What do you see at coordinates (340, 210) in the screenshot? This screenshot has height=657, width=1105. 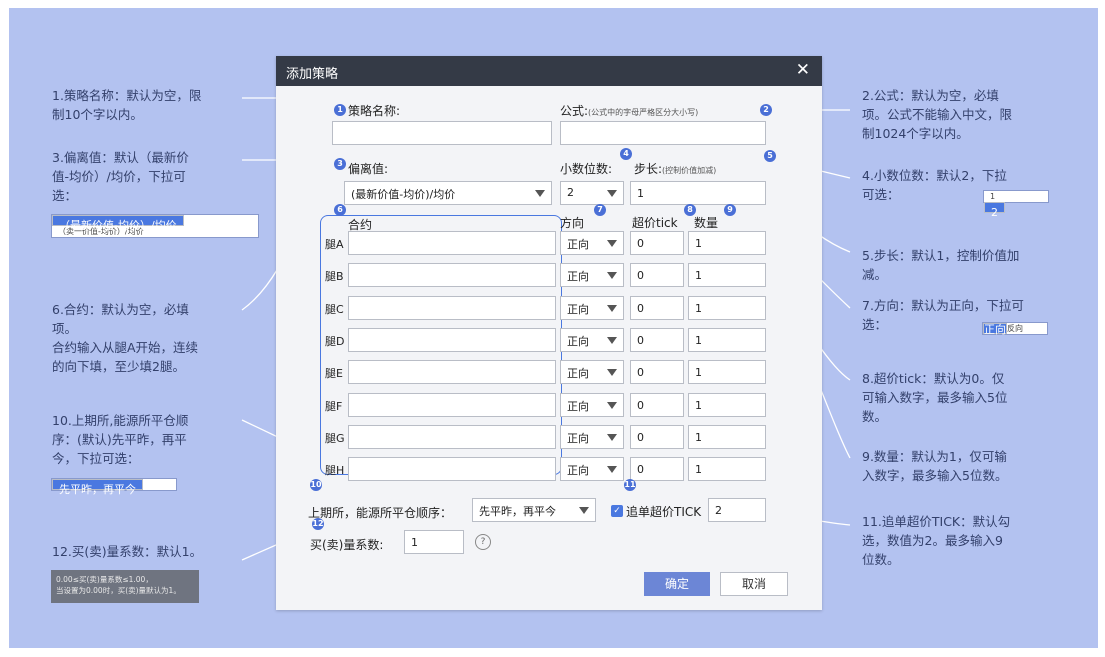 I see `badge-6: 6` at bounding box center [340, 210].